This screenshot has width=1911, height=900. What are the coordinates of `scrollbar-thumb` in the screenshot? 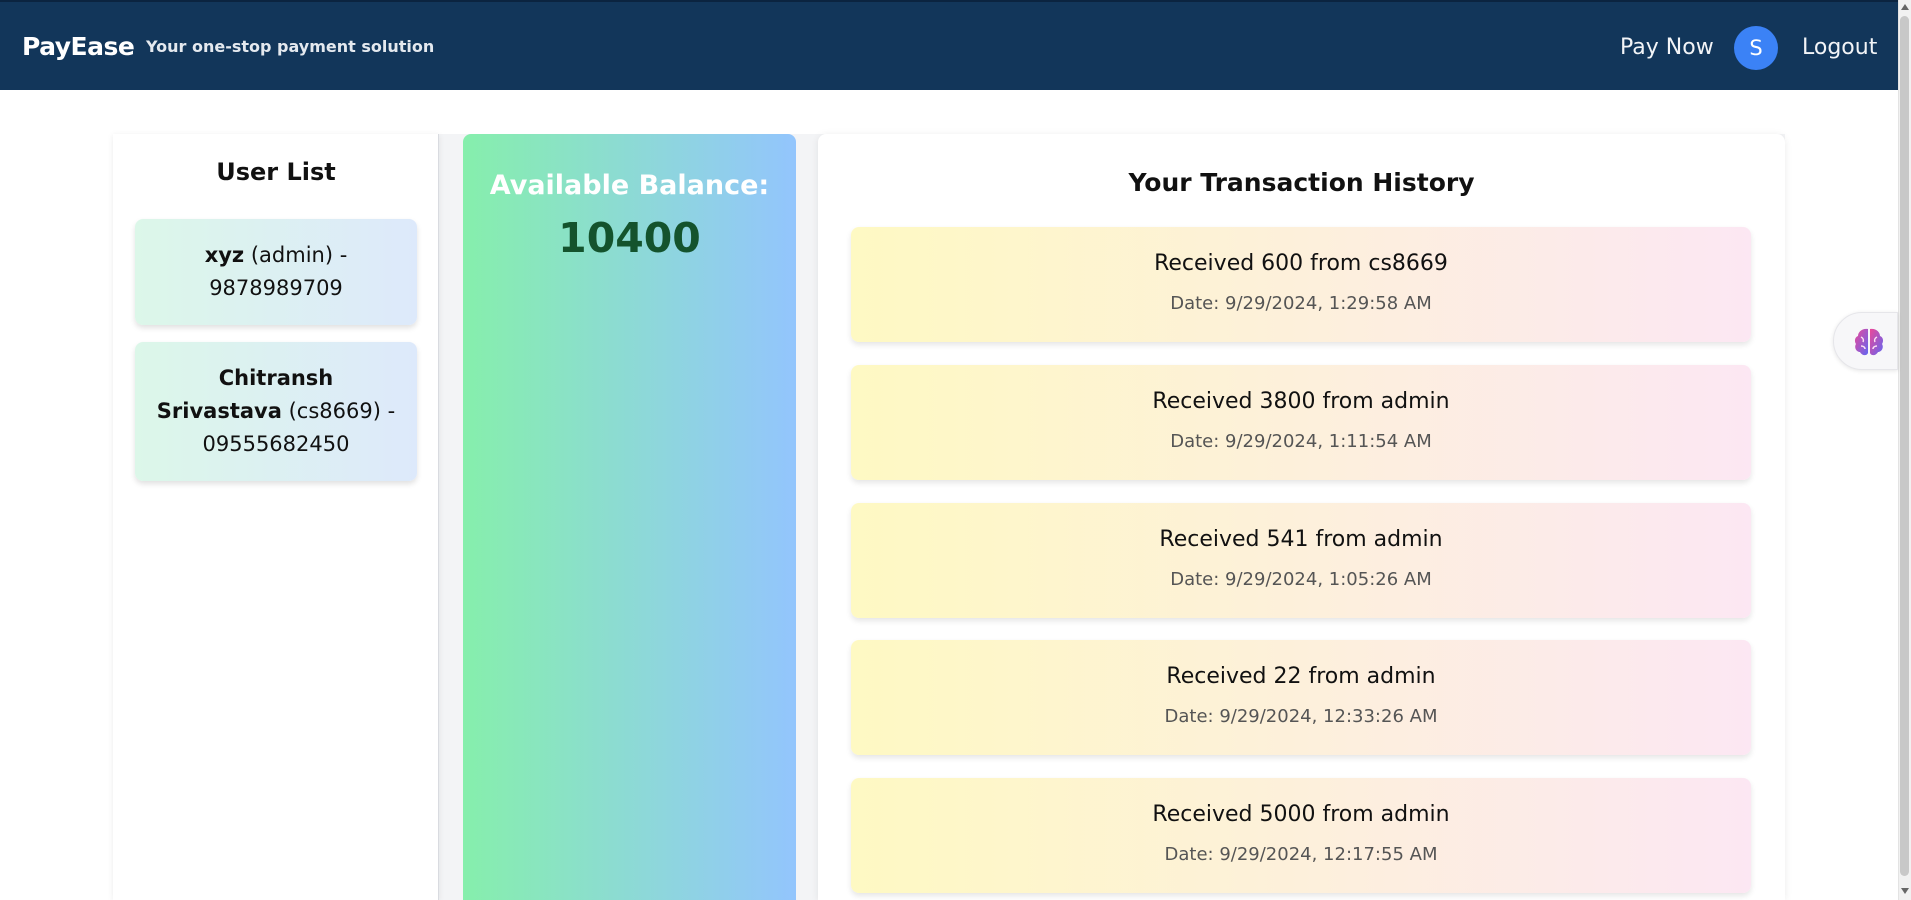 It's located at (1904, 446).